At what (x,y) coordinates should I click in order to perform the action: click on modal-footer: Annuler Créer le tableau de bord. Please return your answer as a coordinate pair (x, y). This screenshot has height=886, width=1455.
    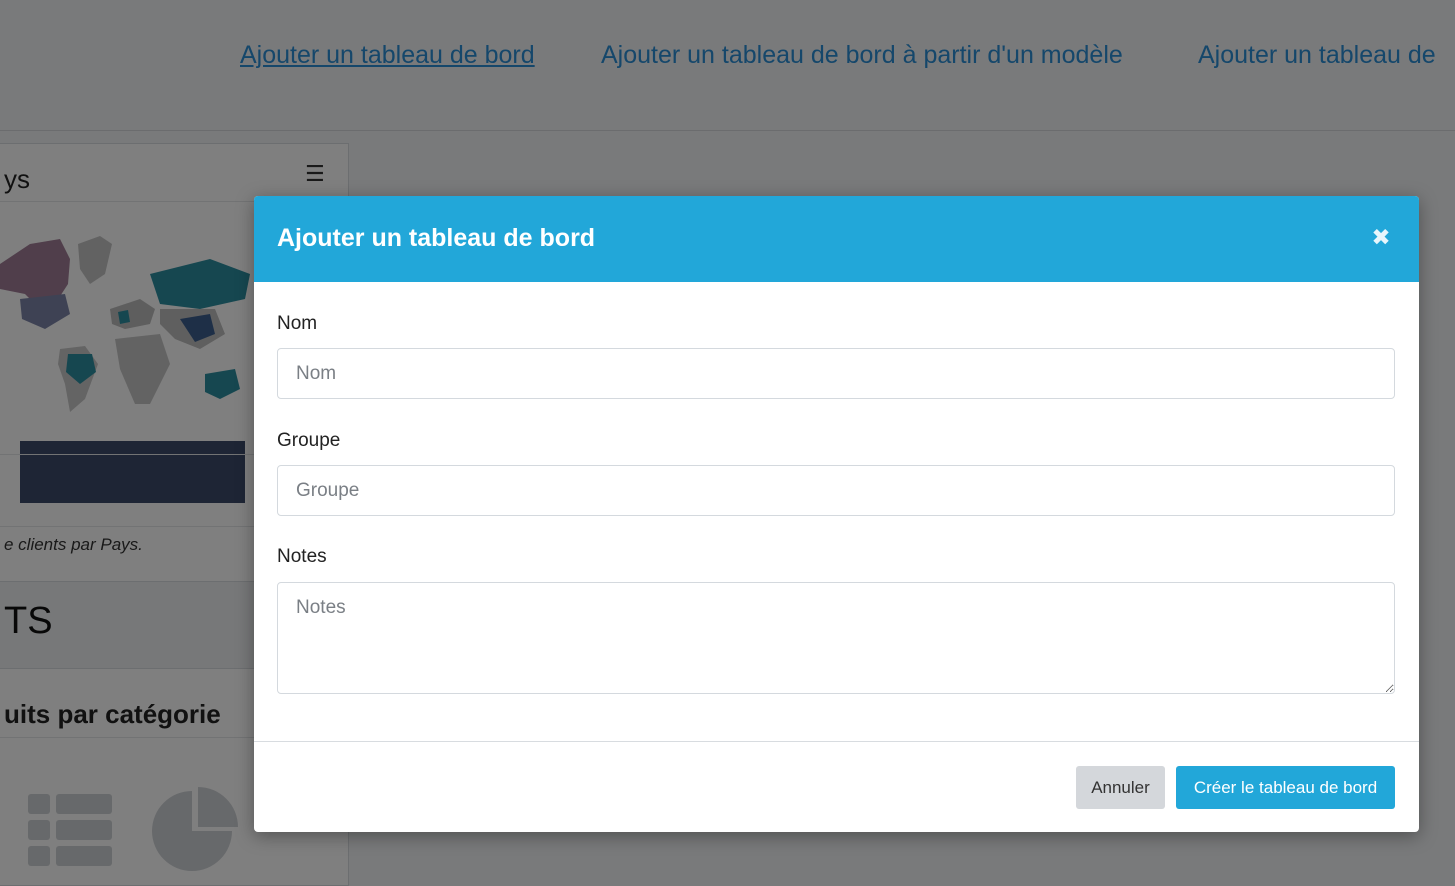
    Looking at the image, I should click on (836, 786).